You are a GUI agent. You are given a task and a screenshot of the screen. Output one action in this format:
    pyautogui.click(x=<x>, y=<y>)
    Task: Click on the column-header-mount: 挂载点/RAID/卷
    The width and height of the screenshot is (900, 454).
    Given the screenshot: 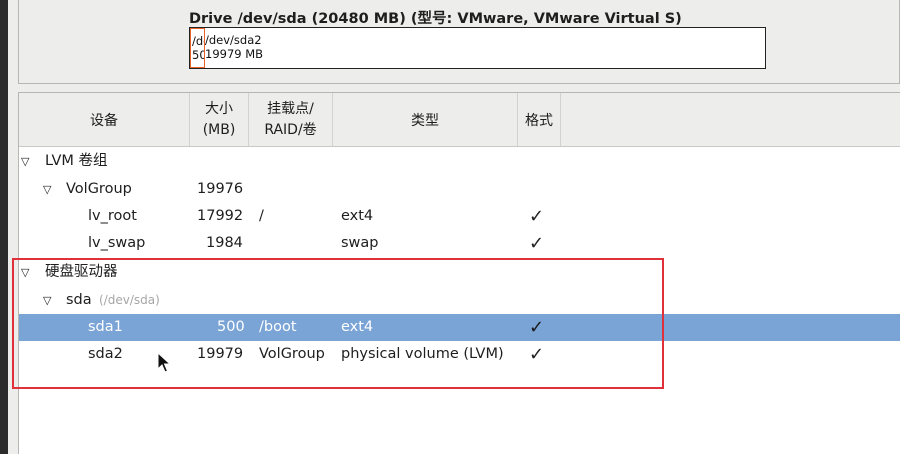 What is the action you would take?
    pyautogui.click(x=291, y=119)
    